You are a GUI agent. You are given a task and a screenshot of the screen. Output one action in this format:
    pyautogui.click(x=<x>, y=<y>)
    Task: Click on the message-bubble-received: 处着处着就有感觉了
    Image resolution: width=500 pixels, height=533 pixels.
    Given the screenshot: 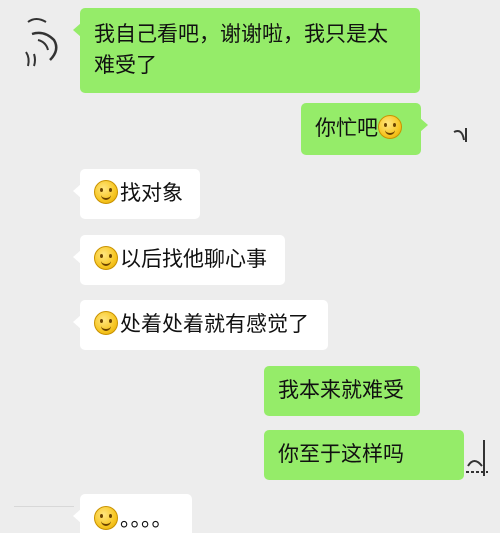 What is the action you would take?
    pyautogui.click(x=200, y=325)
    